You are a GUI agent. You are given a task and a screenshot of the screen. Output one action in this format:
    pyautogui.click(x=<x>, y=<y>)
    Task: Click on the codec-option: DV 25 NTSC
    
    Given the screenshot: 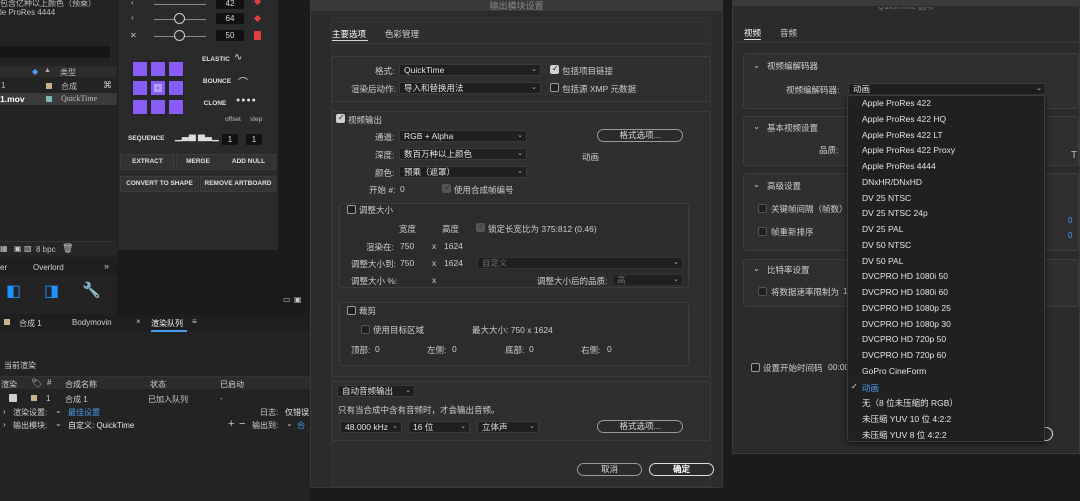 What is the action you would take?
    pyautogui.click(x=886, y=198)
    